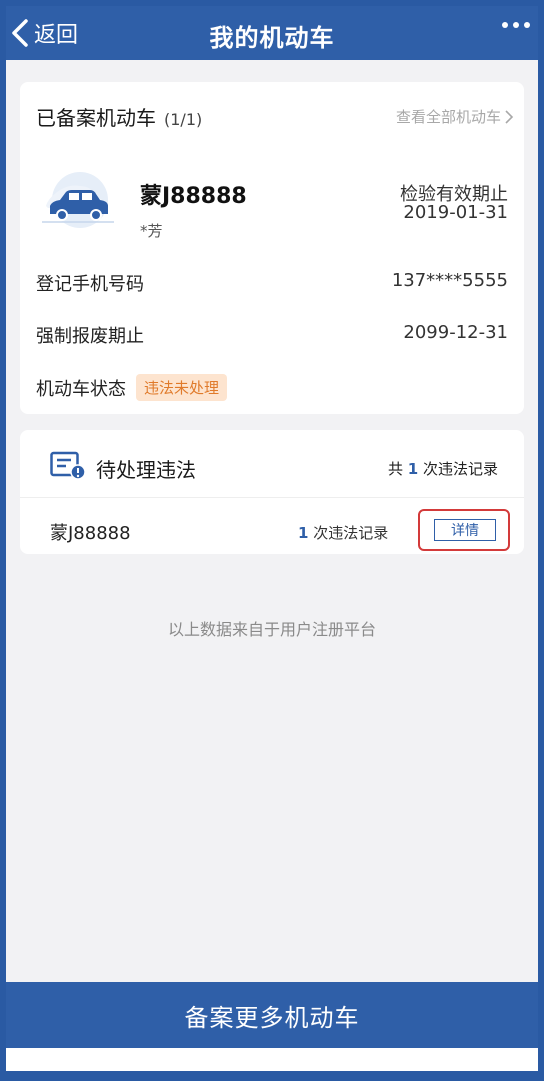  What do you see at coordinates (271, 629) in the screenshot?
I see `source-note: 以上数据来自于用户注册平台` at bounding box center [271, 629].